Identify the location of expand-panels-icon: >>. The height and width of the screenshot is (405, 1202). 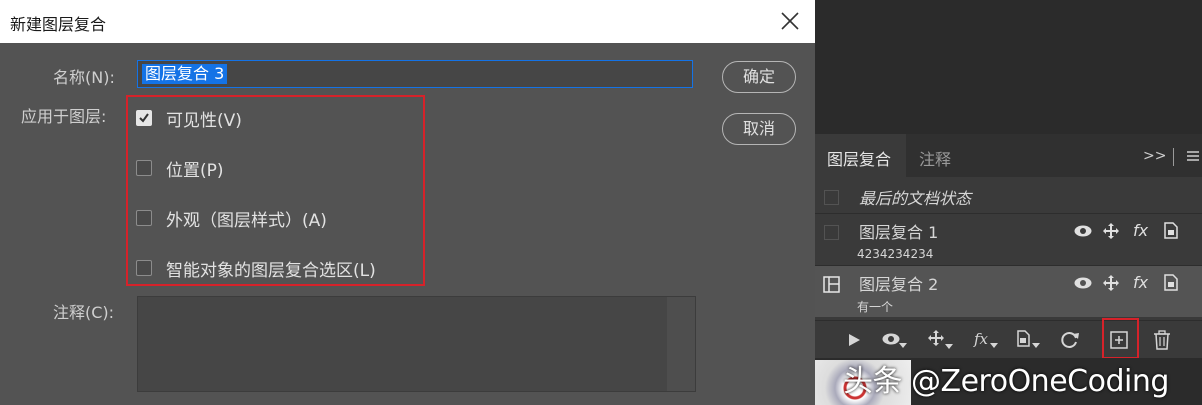
(1154, 156).